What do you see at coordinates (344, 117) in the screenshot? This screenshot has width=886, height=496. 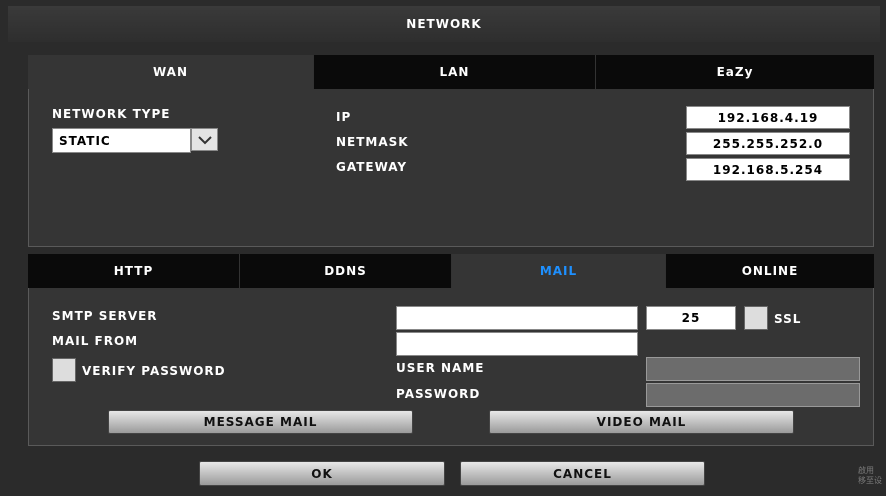 I see `ip-label: IP` at bounding box center [344, 117].